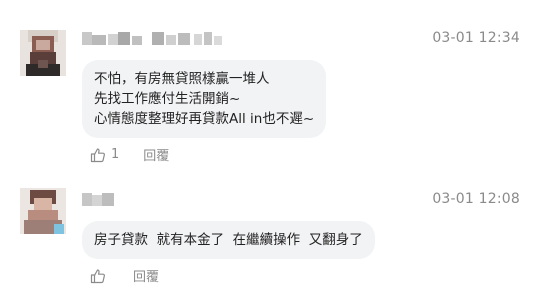 This screenshot has width=534, height=287. What do you see at coordinates (124, 275) in the screenshot?
I see `comment-actions: 回覆` at bounding box center [124, 275].